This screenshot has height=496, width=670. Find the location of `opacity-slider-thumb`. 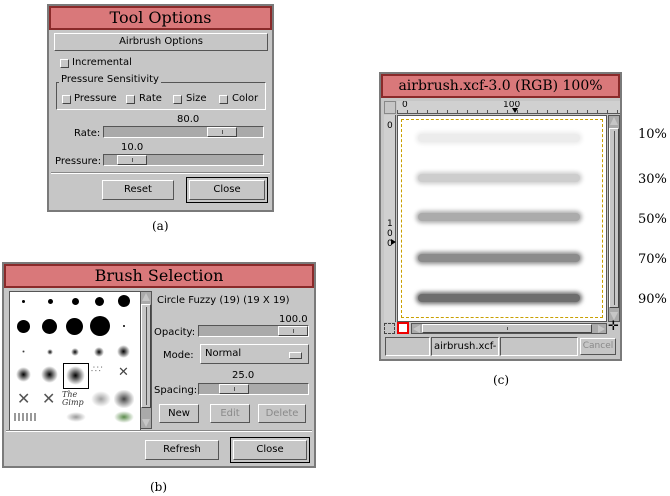

opacity-slider-thumb is located at coordinates (293, 331).